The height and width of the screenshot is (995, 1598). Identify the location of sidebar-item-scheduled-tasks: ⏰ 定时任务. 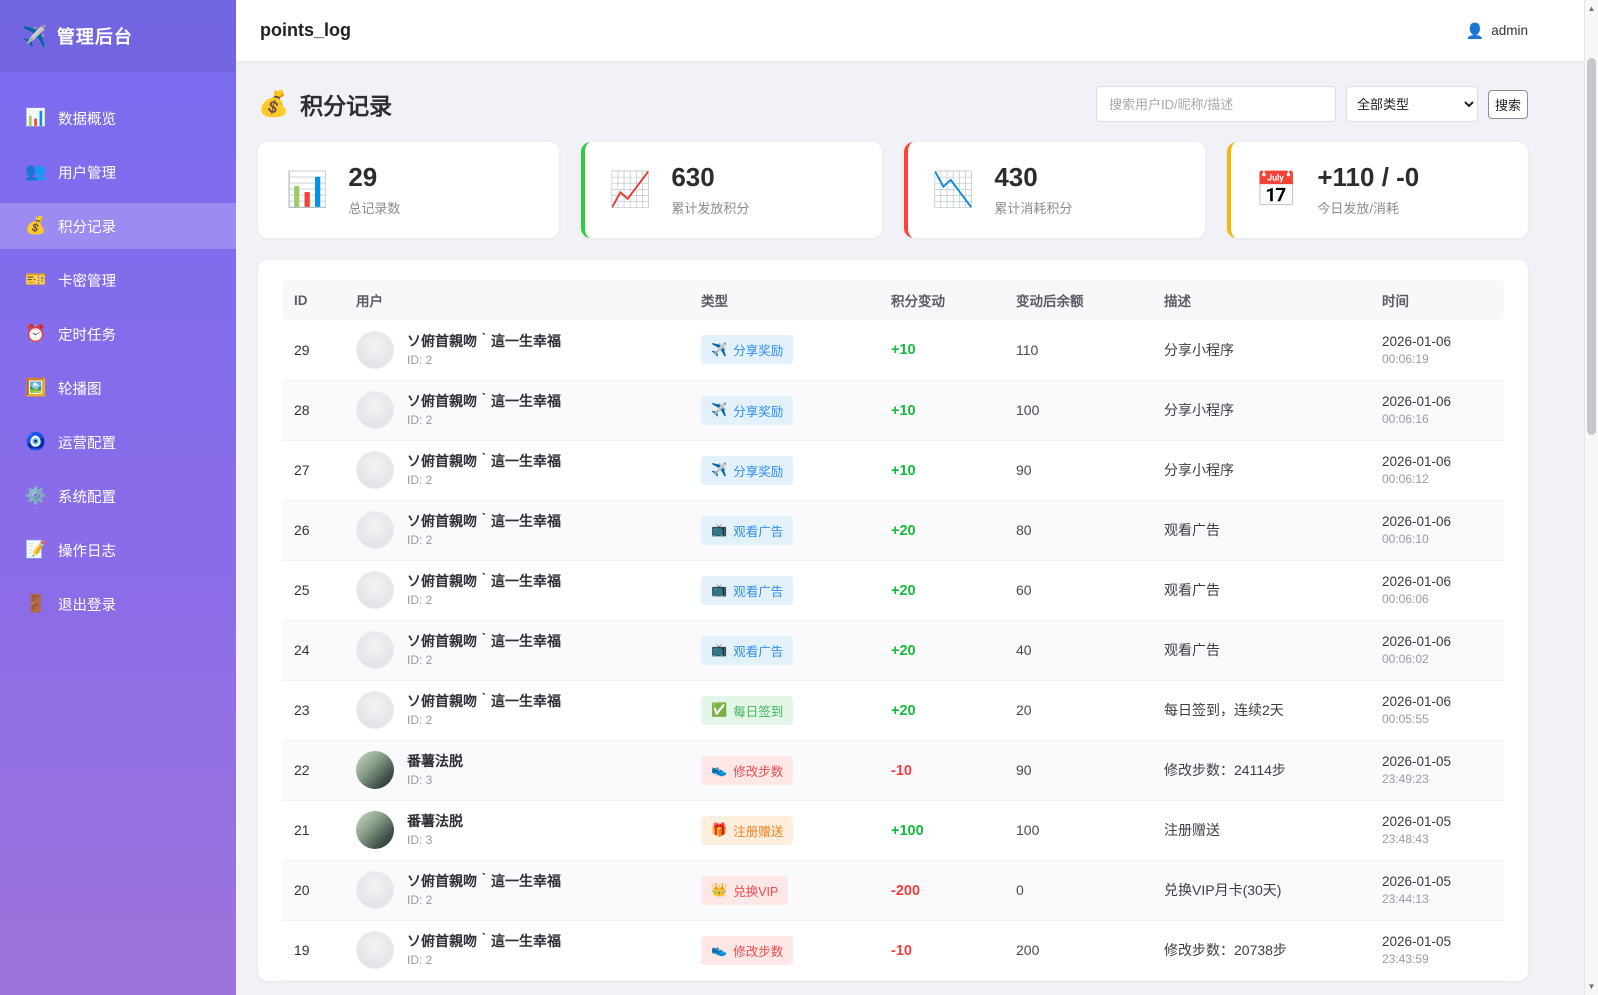
(118, 334).